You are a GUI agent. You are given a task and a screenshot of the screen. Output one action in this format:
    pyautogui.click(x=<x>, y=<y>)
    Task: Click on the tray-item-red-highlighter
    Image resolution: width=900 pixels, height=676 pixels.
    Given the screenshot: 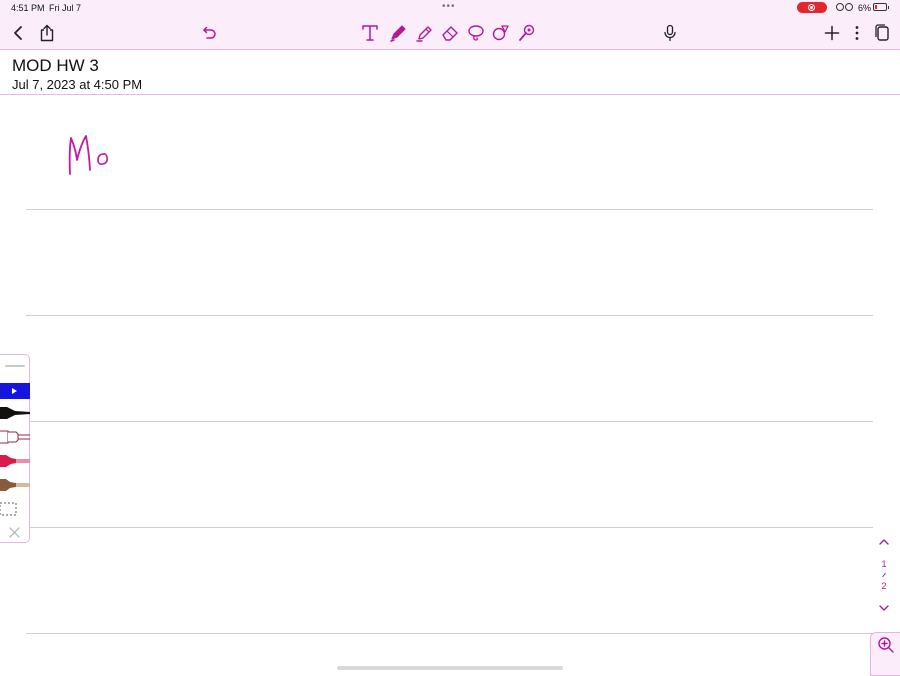 What is the action you would take?
    pyautogui.click(x=15, y=461)
    